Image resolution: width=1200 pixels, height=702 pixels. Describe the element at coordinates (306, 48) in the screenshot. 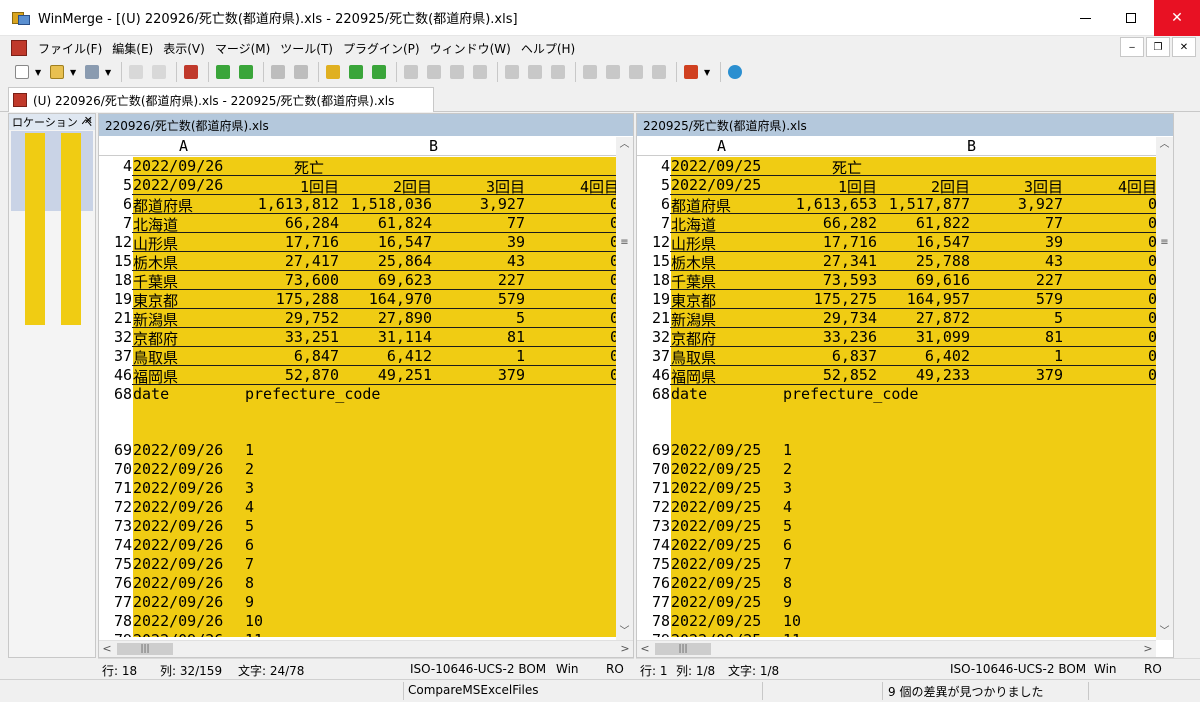

I see `menu-tools: ツール(T)` at that location.